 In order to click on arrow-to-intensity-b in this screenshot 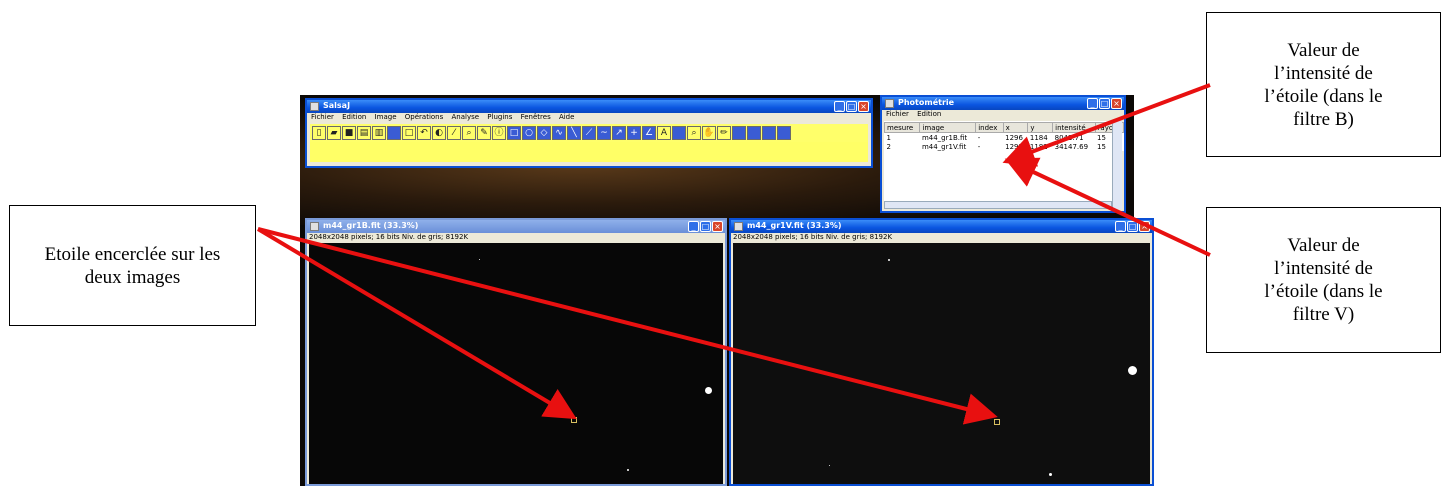, I will do `click(1106, 125)`.